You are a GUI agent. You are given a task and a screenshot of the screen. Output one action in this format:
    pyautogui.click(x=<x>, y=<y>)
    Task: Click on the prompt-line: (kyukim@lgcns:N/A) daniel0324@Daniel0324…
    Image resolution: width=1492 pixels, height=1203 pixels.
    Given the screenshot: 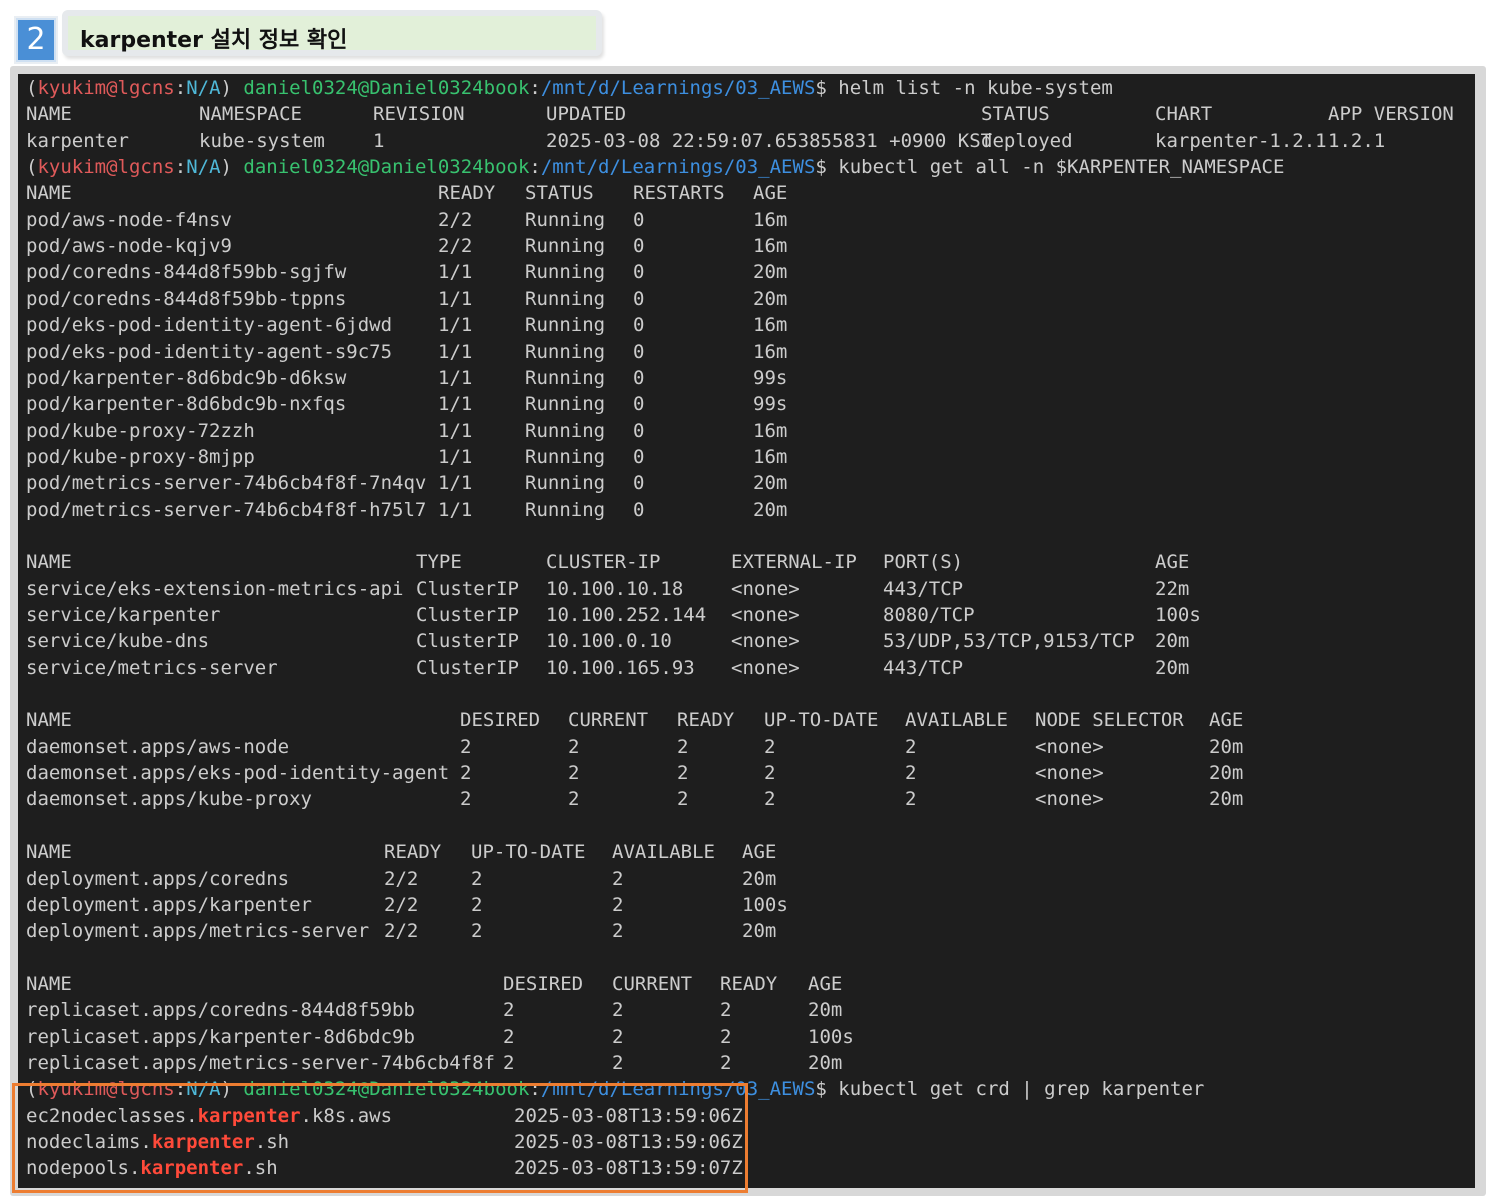 What is the action you would take?
    pyautogui.click(x=615, y=1089)
    